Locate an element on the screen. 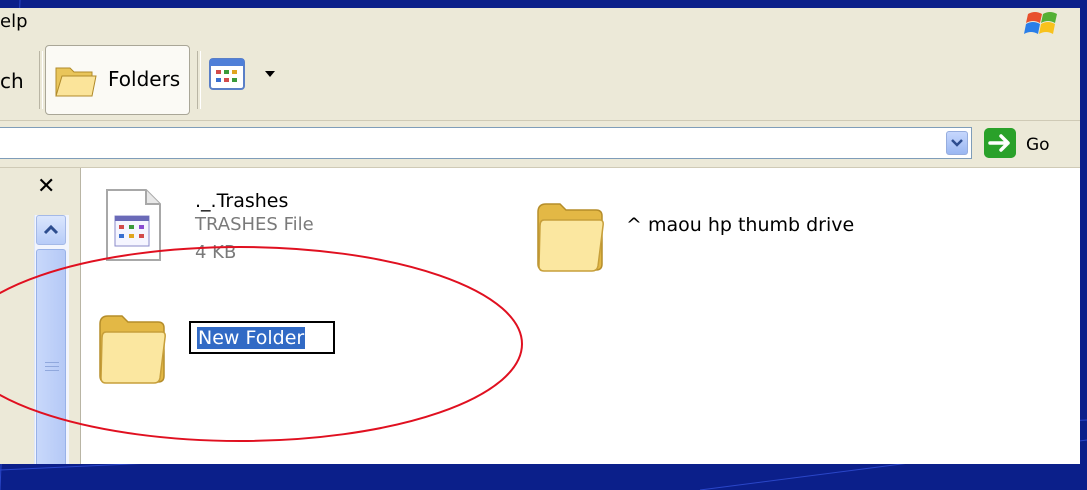 Image resolution: width=1087 pixels, height=490 pixels. search-button-label: ch is located at coordinates (12, 81).